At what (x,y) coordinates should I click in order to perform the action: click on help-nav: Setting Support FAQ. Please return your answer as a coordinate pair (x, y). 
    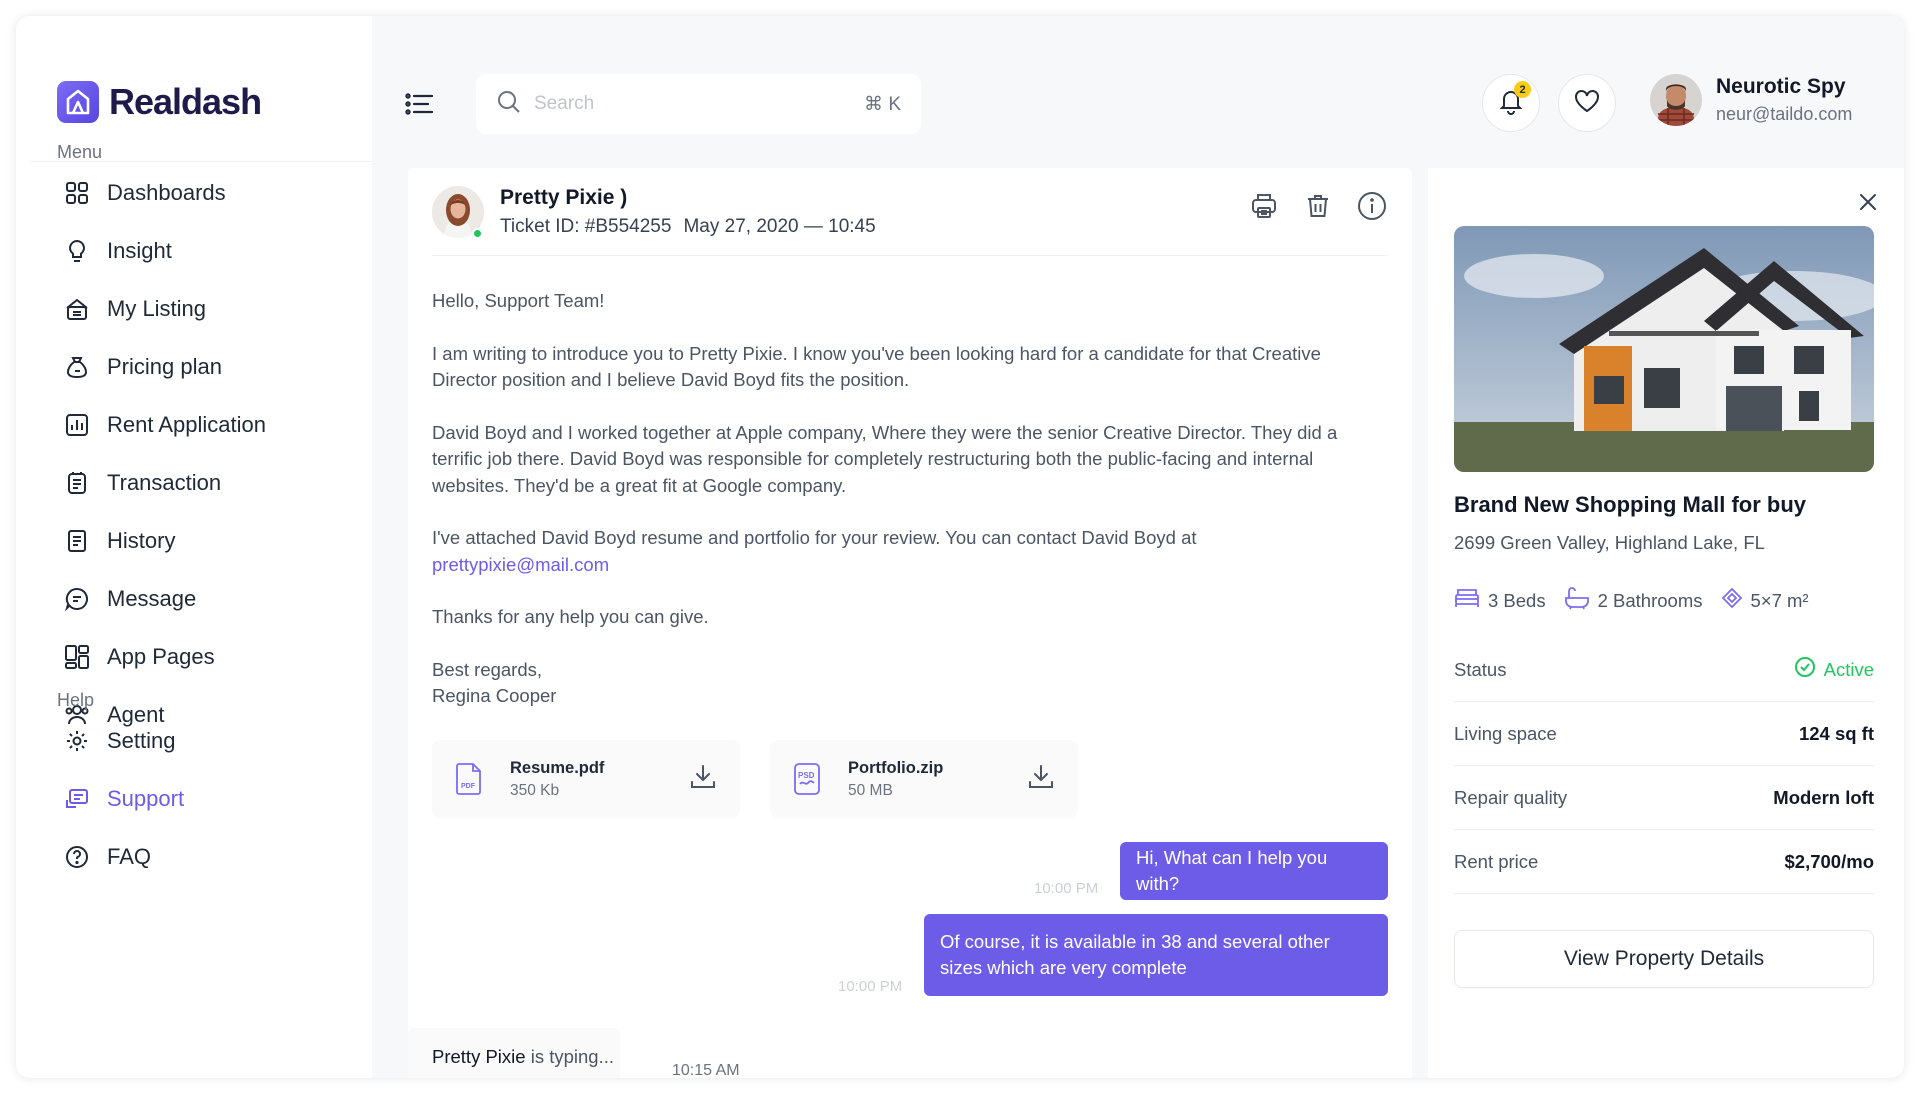
    Looking at the image, I should click on (207, 799).